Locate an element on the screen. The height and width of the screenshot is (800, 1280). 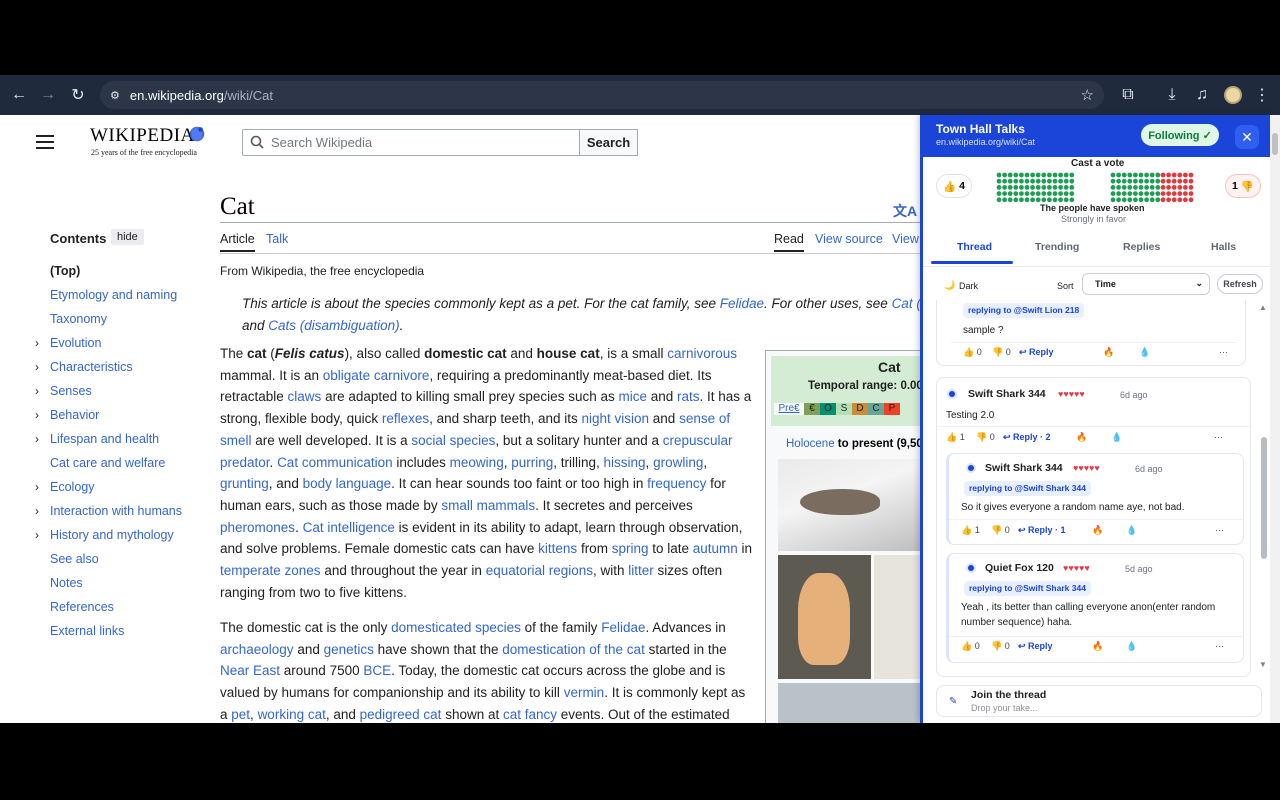
following-button: Following ✓ is located at coordinates (1180, 135).